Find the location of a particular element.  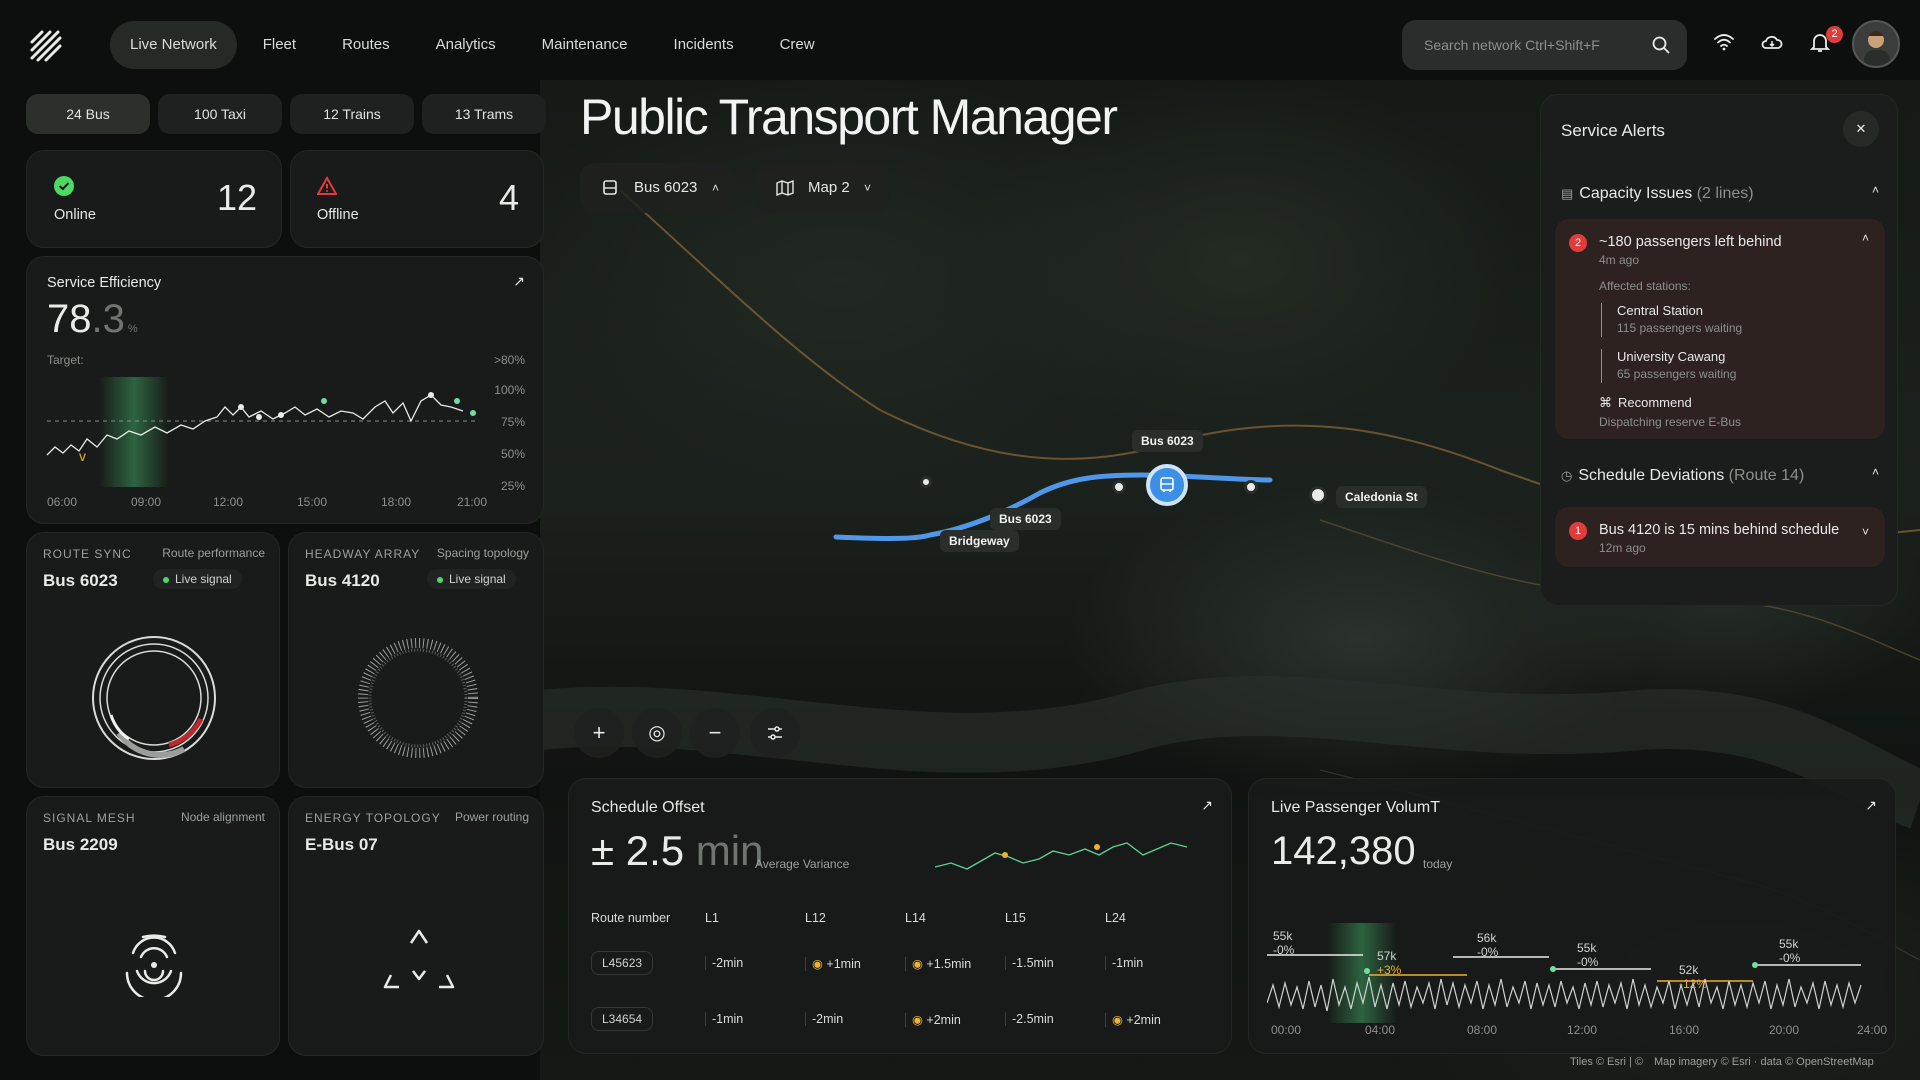

vehicle-selector: Bus 6023 ˄ is located at coordinates (657, 188).